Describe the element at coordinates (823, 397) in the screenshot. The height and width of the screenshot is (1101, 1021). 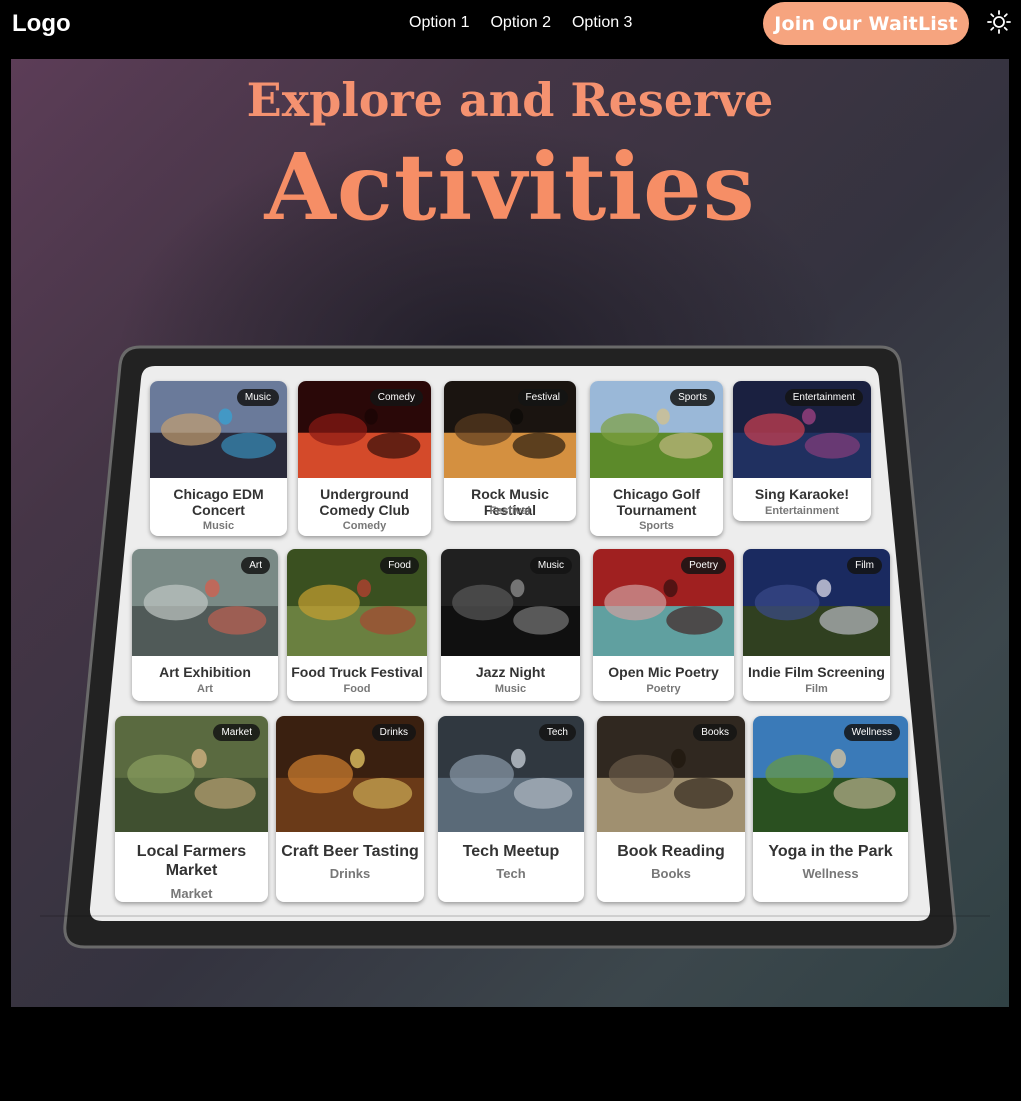
I see `category-badge: Entertainment` at that location.